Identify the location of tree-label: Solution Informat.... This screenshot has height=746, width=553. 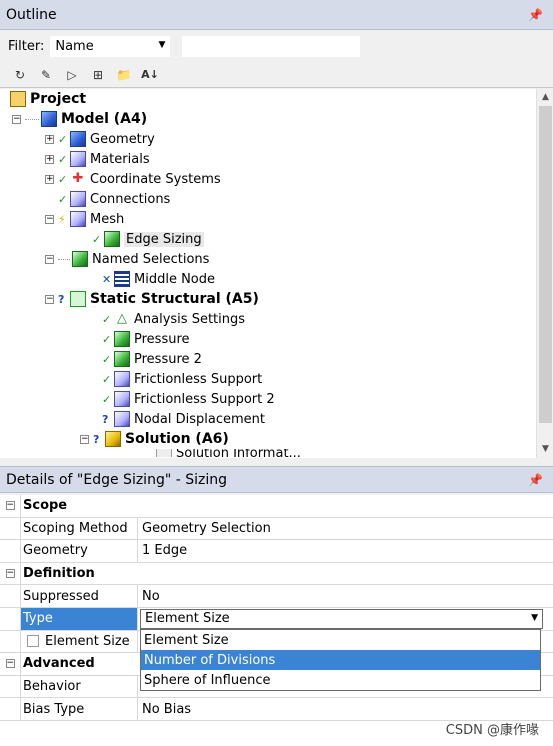
(238, 453).